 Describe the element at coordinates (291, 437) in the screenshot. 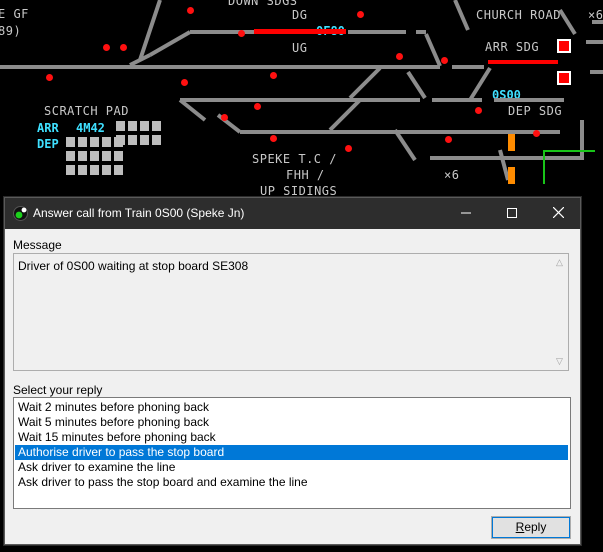

I see `list-item: Wait 15 minutes before phoning back` at that location.